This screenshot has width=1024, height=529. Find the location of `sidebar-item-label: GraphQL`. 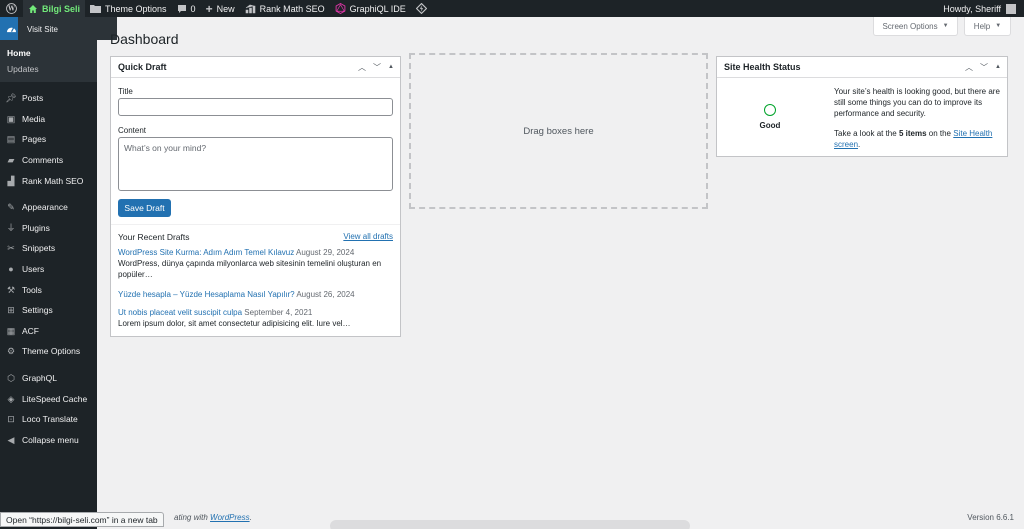

sidebar-item-label: GraphQL is located at coordinates (39, 378).